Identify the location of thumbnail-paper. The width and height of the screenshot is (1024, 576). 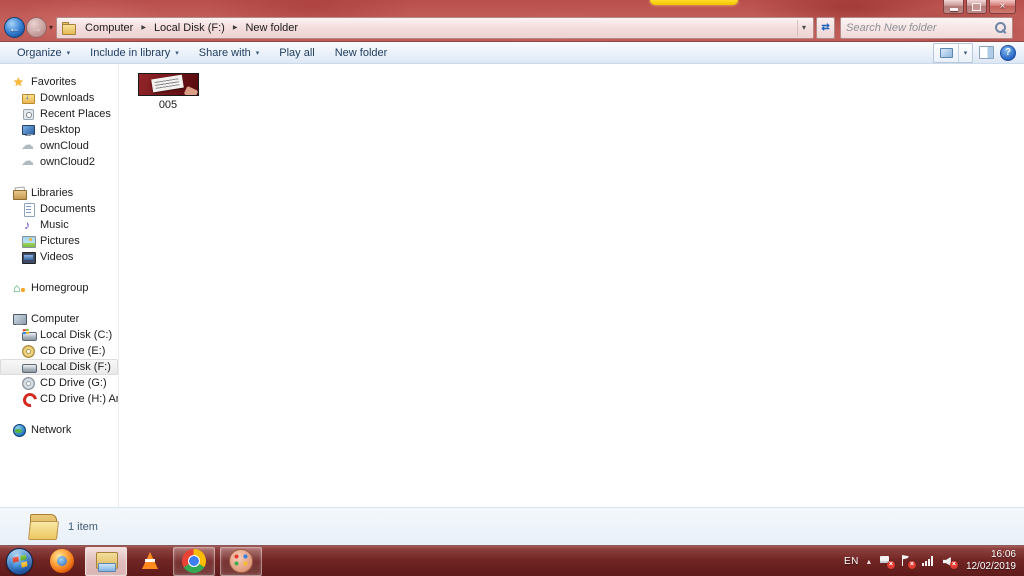
(167, 83).